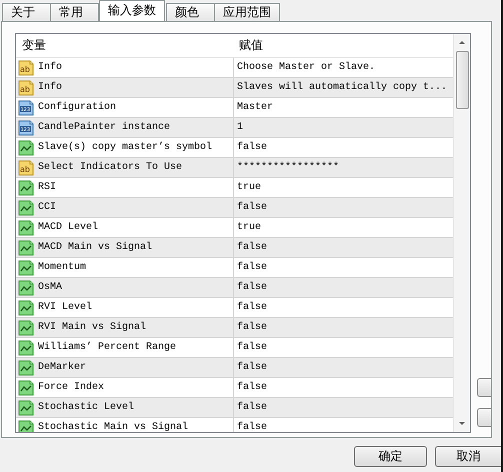 The width and height of the screenshot is (503, 472). Describe the element at coordinates (74, 12) in the screenshot. I see `tab: 常用` at that location.